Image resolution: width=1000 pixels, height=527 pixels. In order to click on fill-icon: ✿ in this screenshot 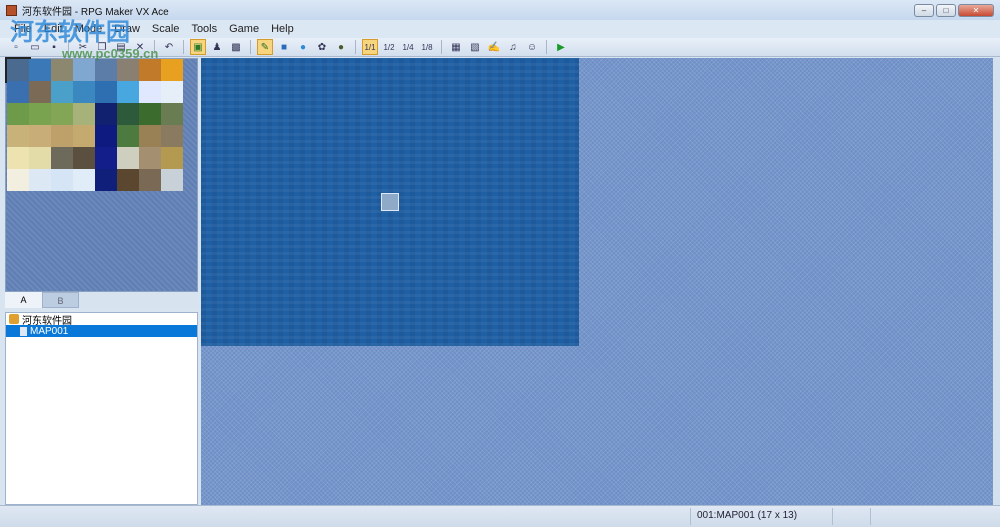, I will do `click(322, 47)`.